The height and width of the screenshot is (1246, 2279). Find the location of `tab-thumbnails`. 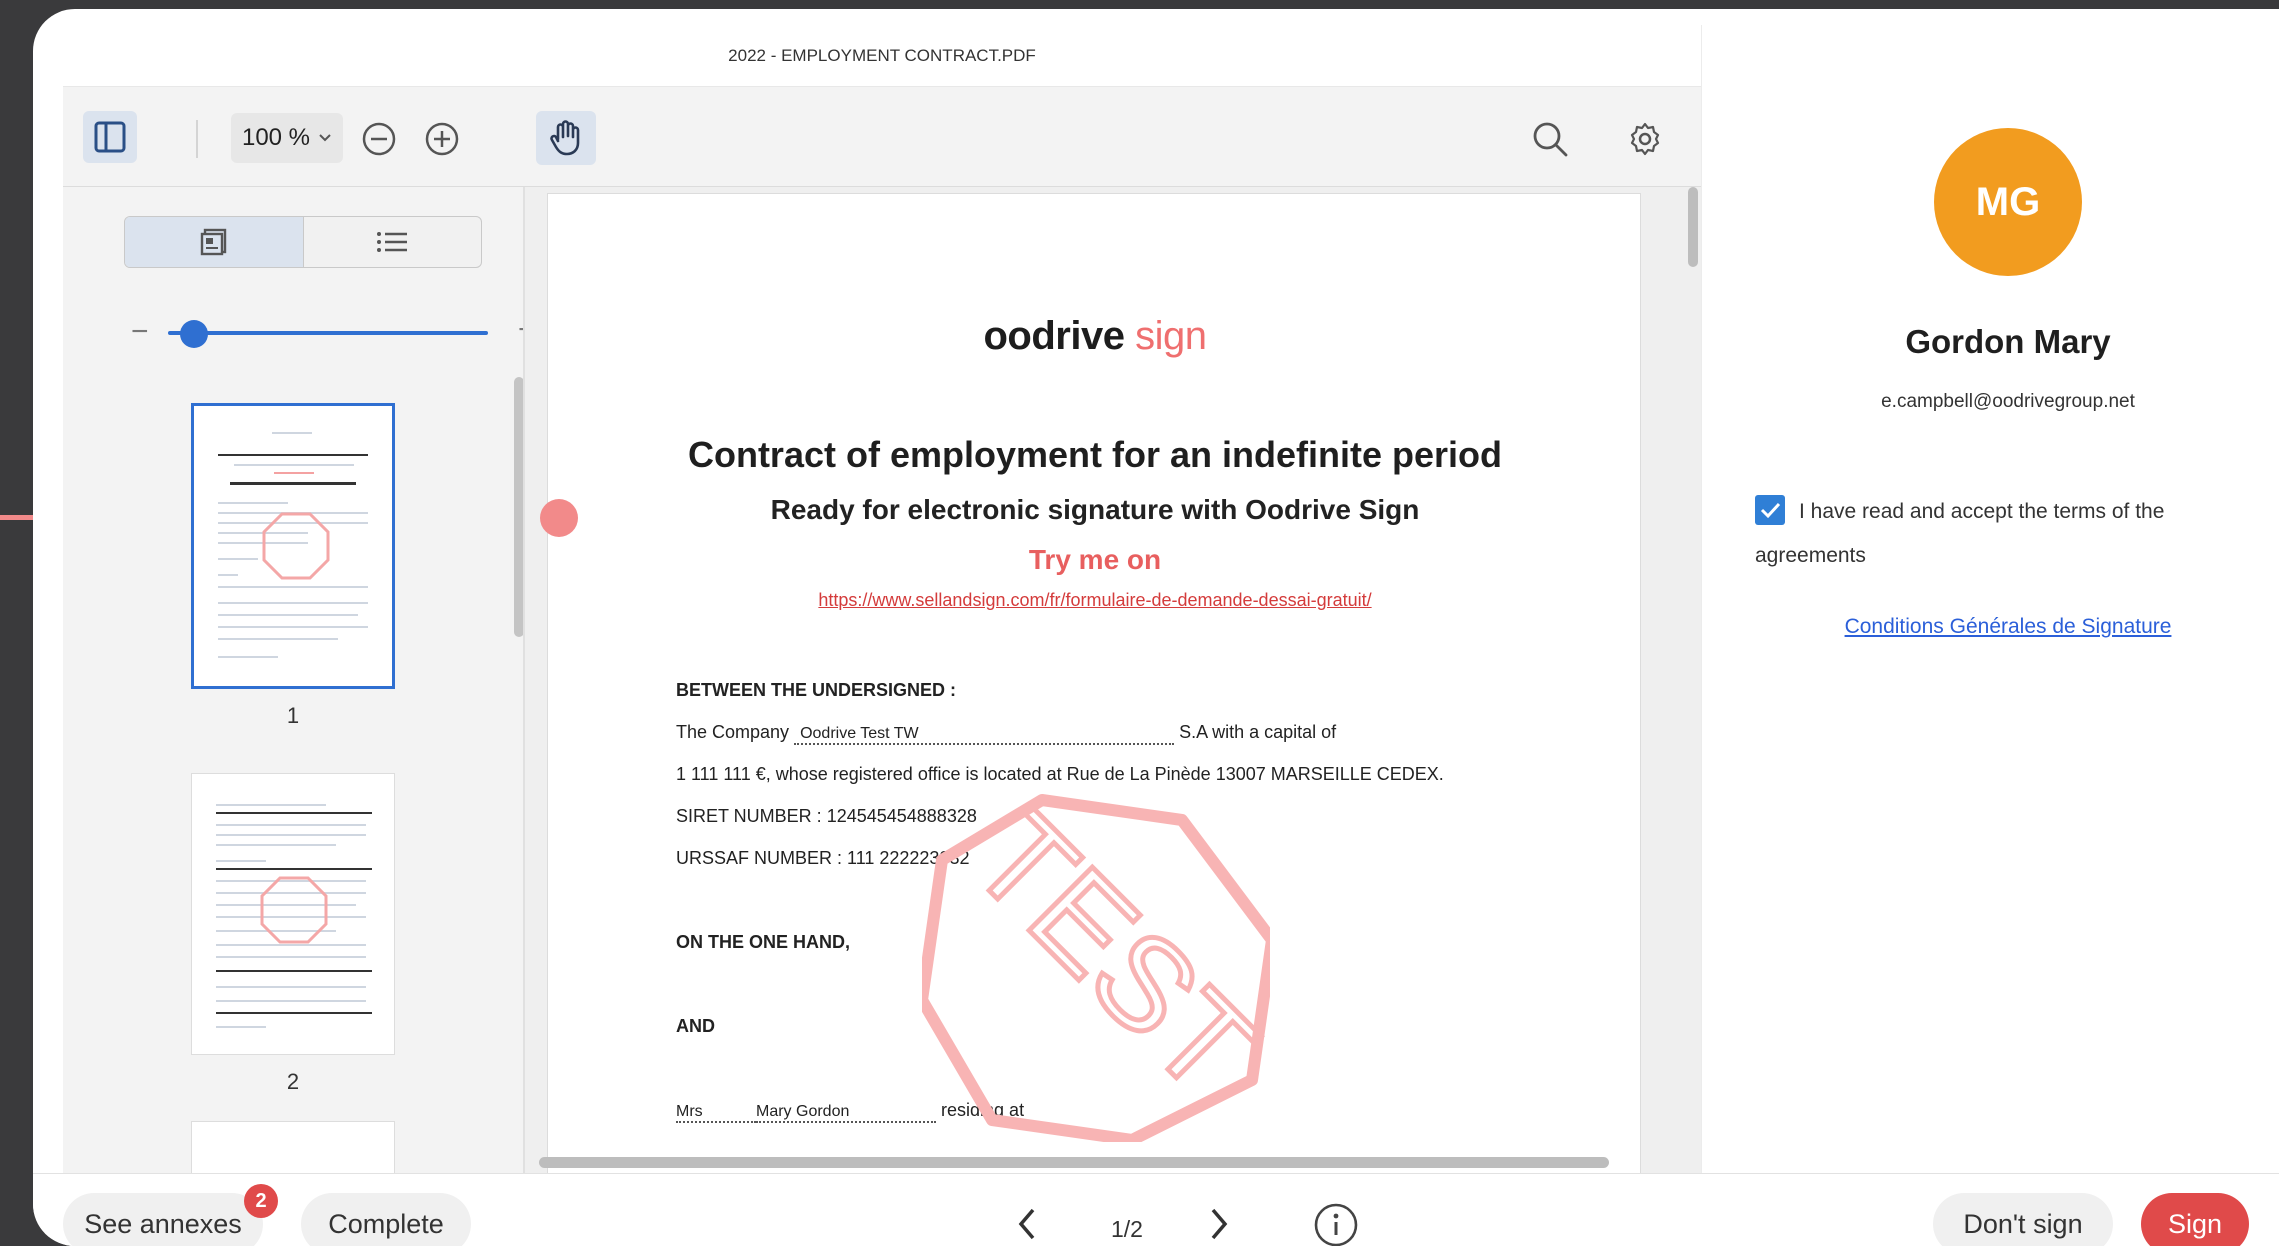

tab-thumbnails is located at coordinates (214, 242).